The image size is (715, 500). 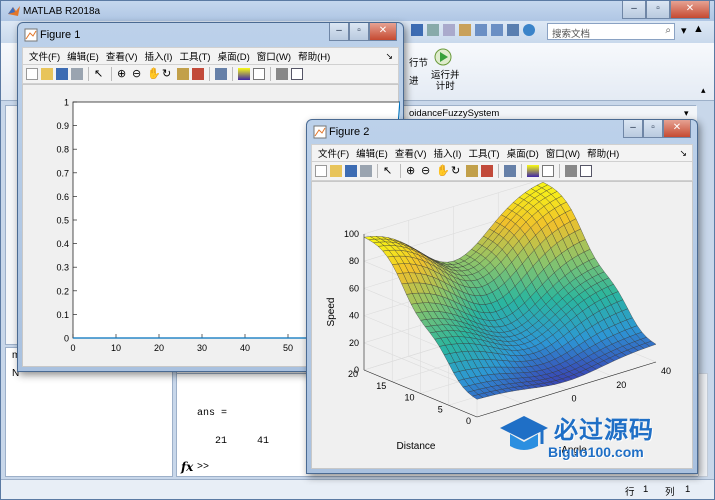 I want to click on save-icon, so click(x=417, y=30).